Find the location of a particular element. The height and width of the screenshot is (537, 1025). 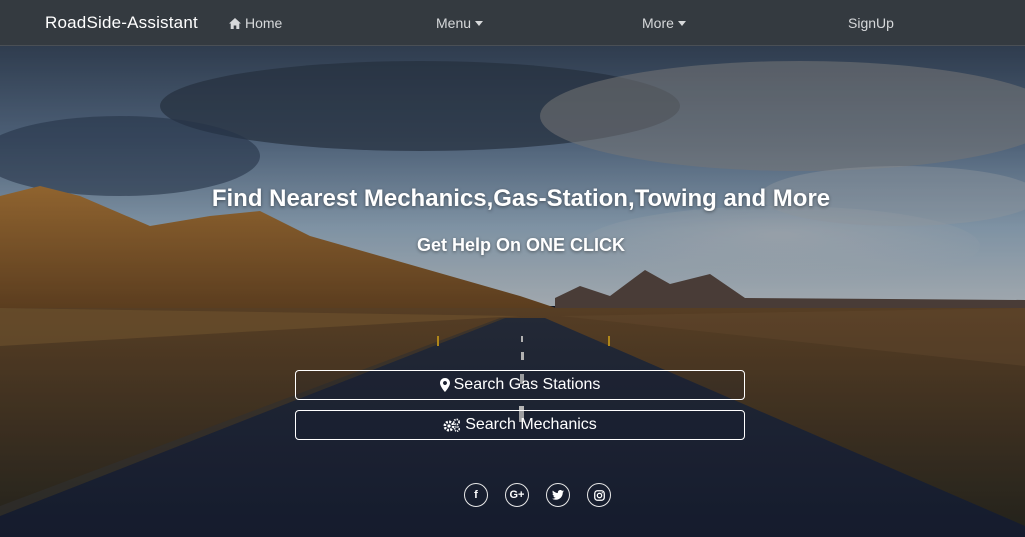

twitter-icon is located at coordinates (558, 495).